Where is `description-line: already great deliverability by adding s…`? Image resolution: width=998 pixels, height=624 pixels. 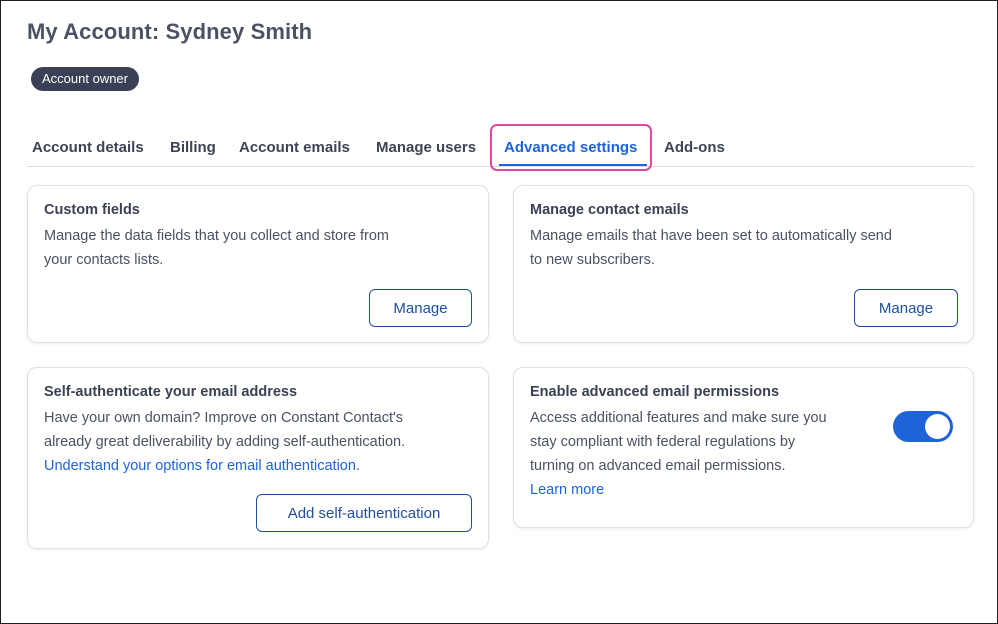 description-line: already great deliverability by adding s… is located at coordinates (225, 442).